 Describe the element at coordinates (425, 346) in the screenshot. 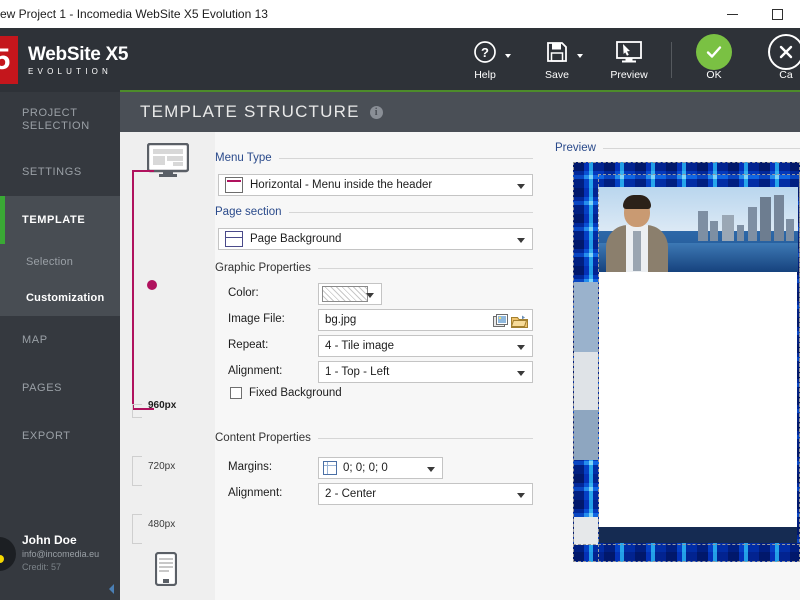

I see `repeat-select: 4 - Tile image` at that location.